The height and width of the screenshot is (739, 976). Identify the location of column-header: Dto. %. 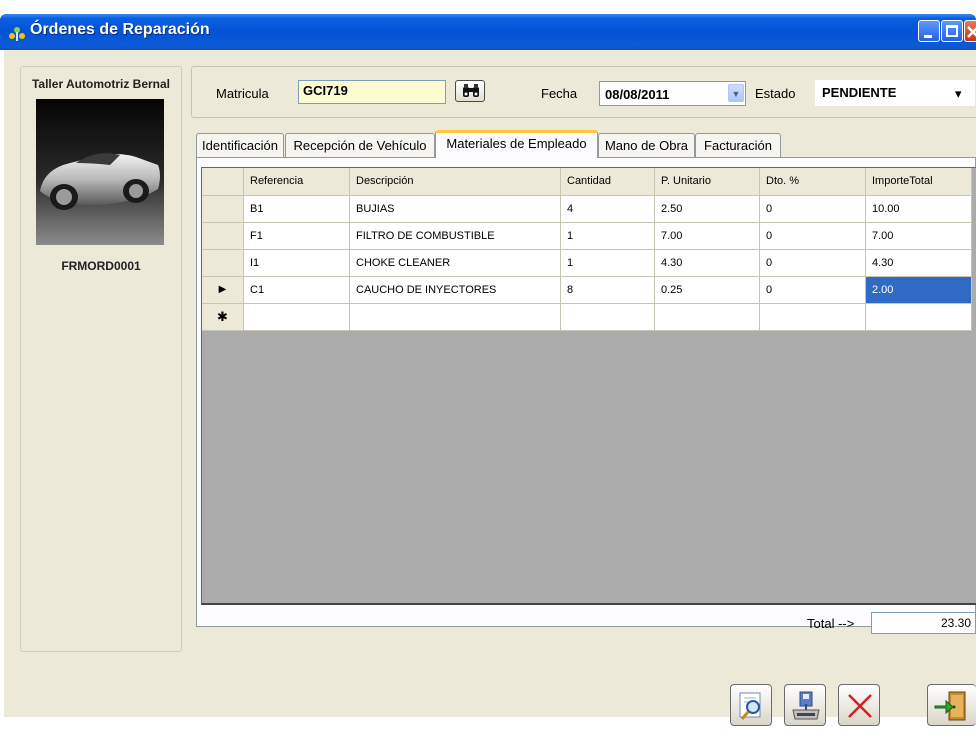
(813, 182).